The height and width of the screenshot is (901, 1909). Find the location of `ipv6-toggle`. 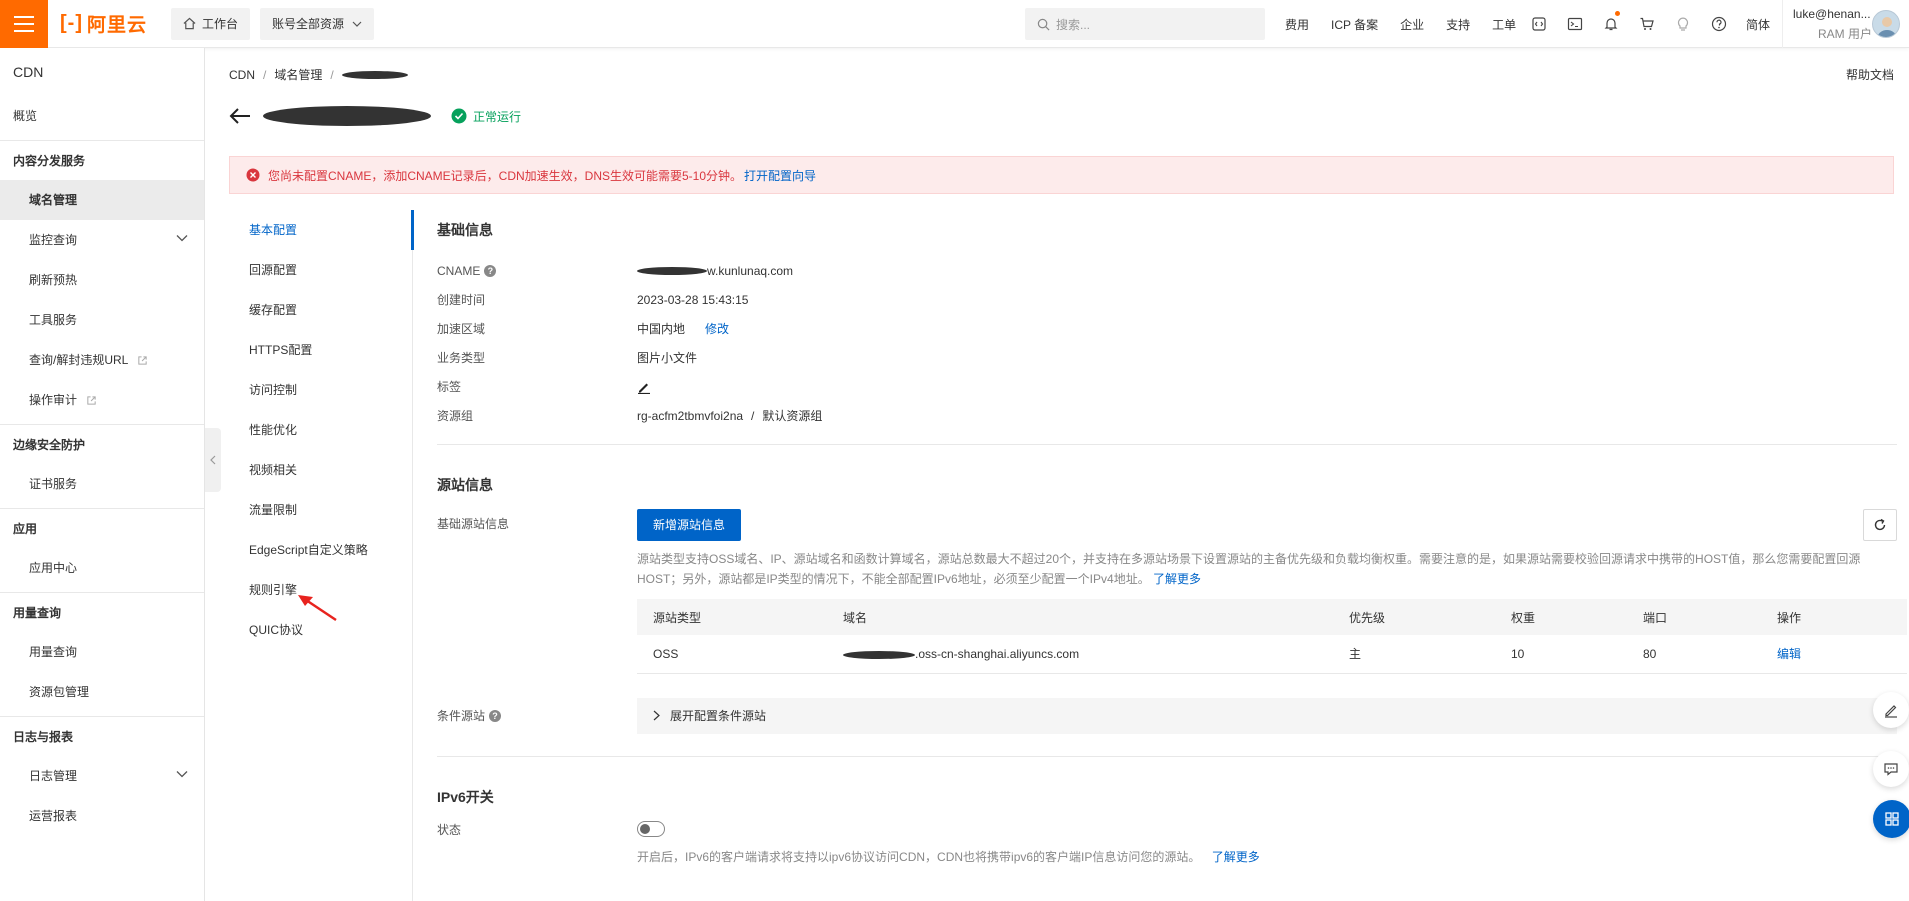

ipv6-toggle is located at coordinates (651, 828).